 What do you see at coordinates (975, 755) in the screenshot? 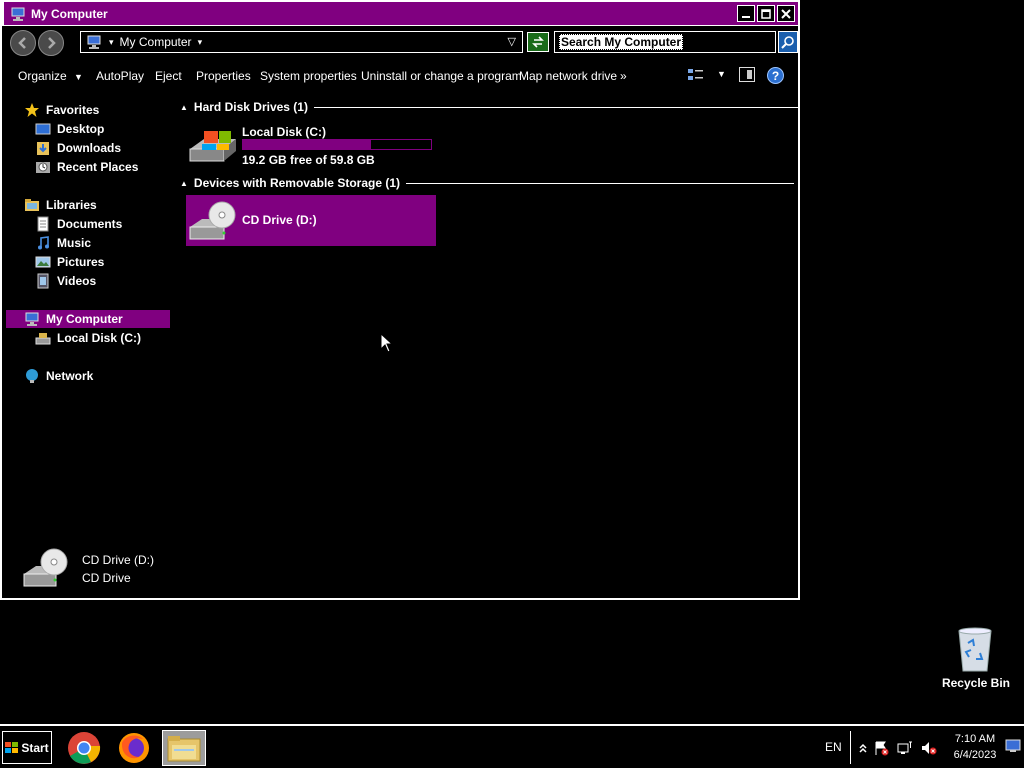
I see `clock-date: 6/4/2023` at bounding box center [975, 755].